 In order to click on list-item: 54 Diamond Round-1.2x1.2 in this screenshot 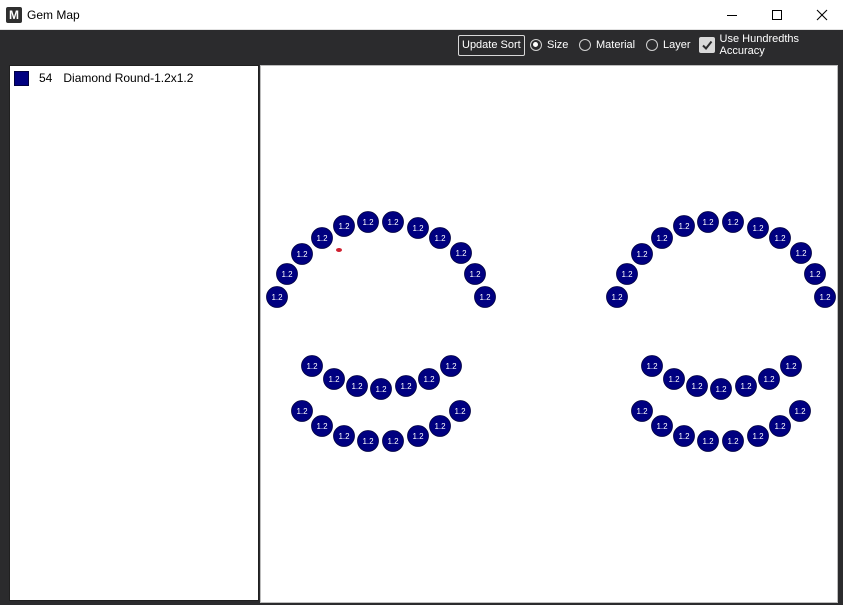, I will do `click(103, 78)`.